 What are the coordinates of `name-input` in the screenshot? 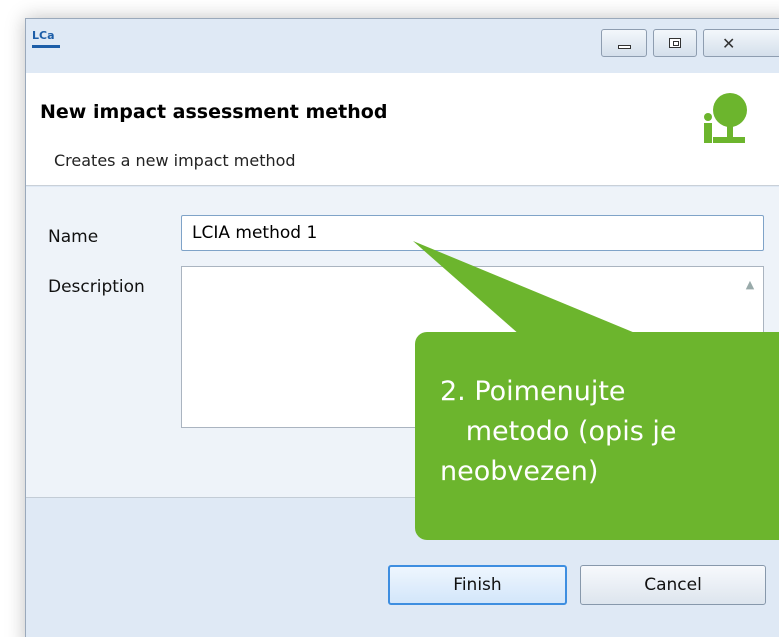 It's located at (472, 233).